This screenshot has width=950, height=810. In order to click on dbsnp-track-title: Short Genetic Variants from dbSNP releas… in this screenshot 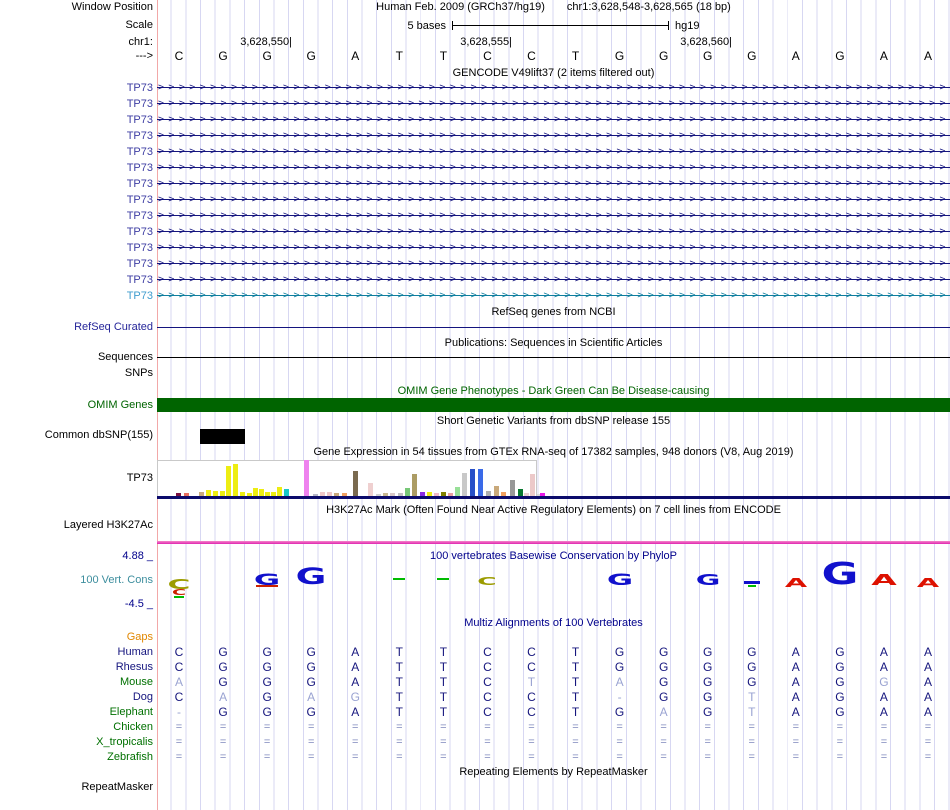, I will do `click(553, 421)`.